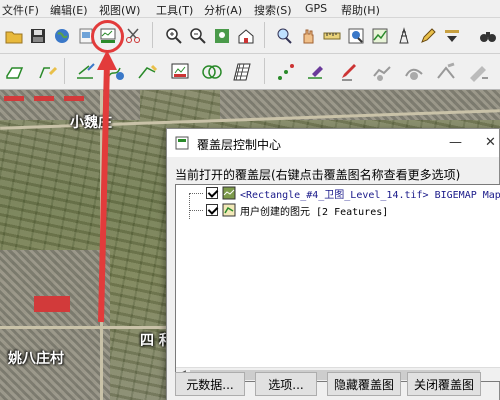 This screenshot has height=400, width=500. Describe the element at coordinates (20, 10) in the screenshot. I see `menu-file: 文件(F)` at that location.